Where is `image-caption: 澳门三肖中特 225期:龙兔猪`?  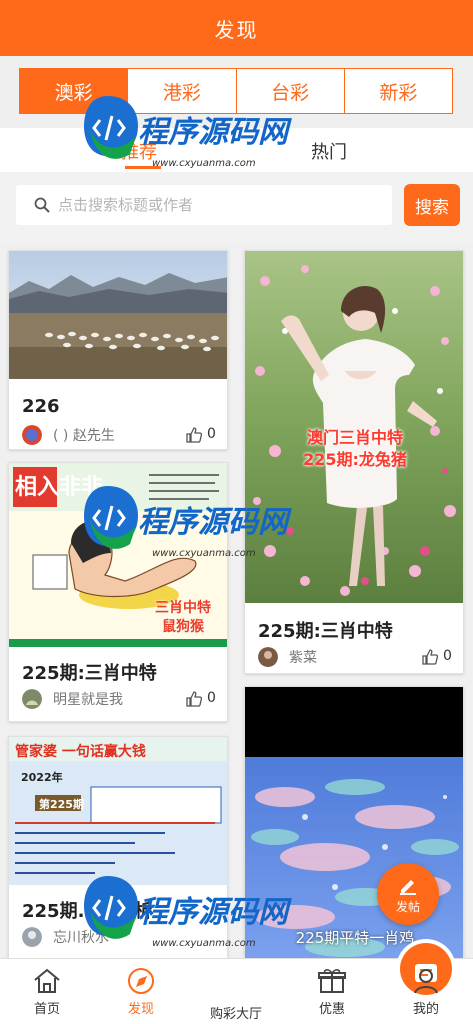
image-caption: 澳门三肖中特 225期:龙兔猪 is located at coordinates (355, 448).